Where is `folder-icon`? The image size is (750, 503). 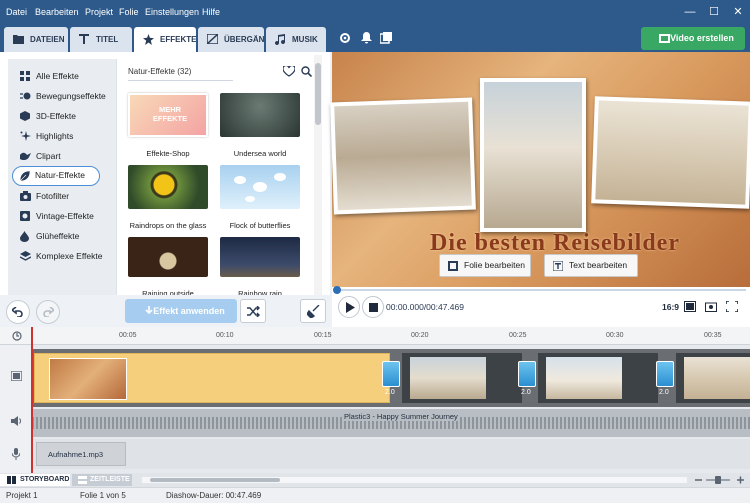
folder-icon is located at coordinates (18, 39).